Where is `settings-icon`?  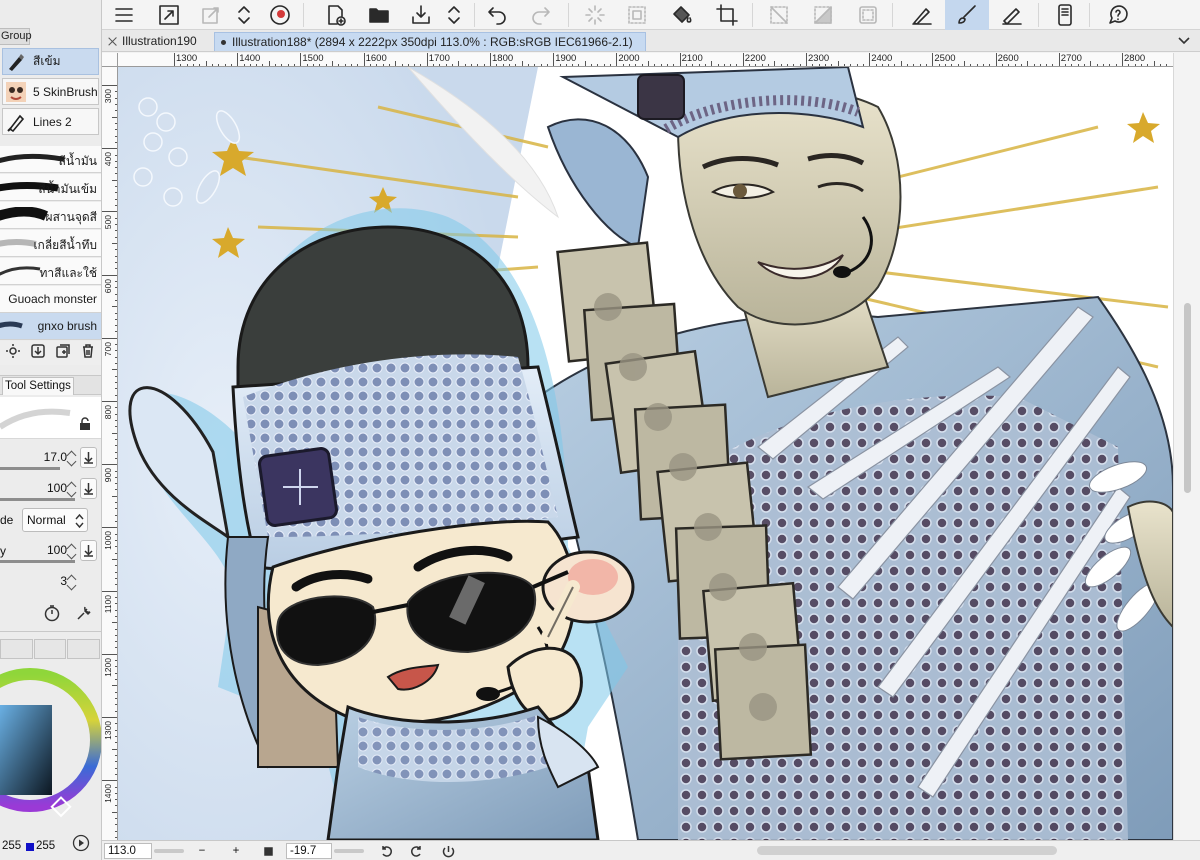
settings-icon is located at coordinates (13, 353).